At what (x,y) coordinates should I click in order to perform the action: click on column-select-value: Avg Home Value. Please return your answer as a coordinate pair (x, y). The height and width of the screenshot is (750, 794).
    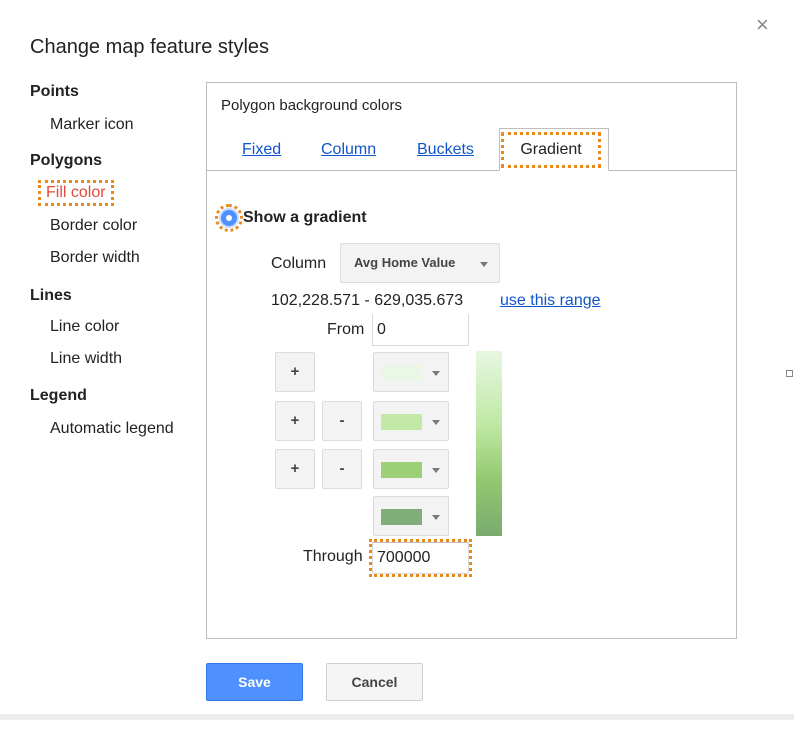
    Looking at the image, I should click on (405, 262).